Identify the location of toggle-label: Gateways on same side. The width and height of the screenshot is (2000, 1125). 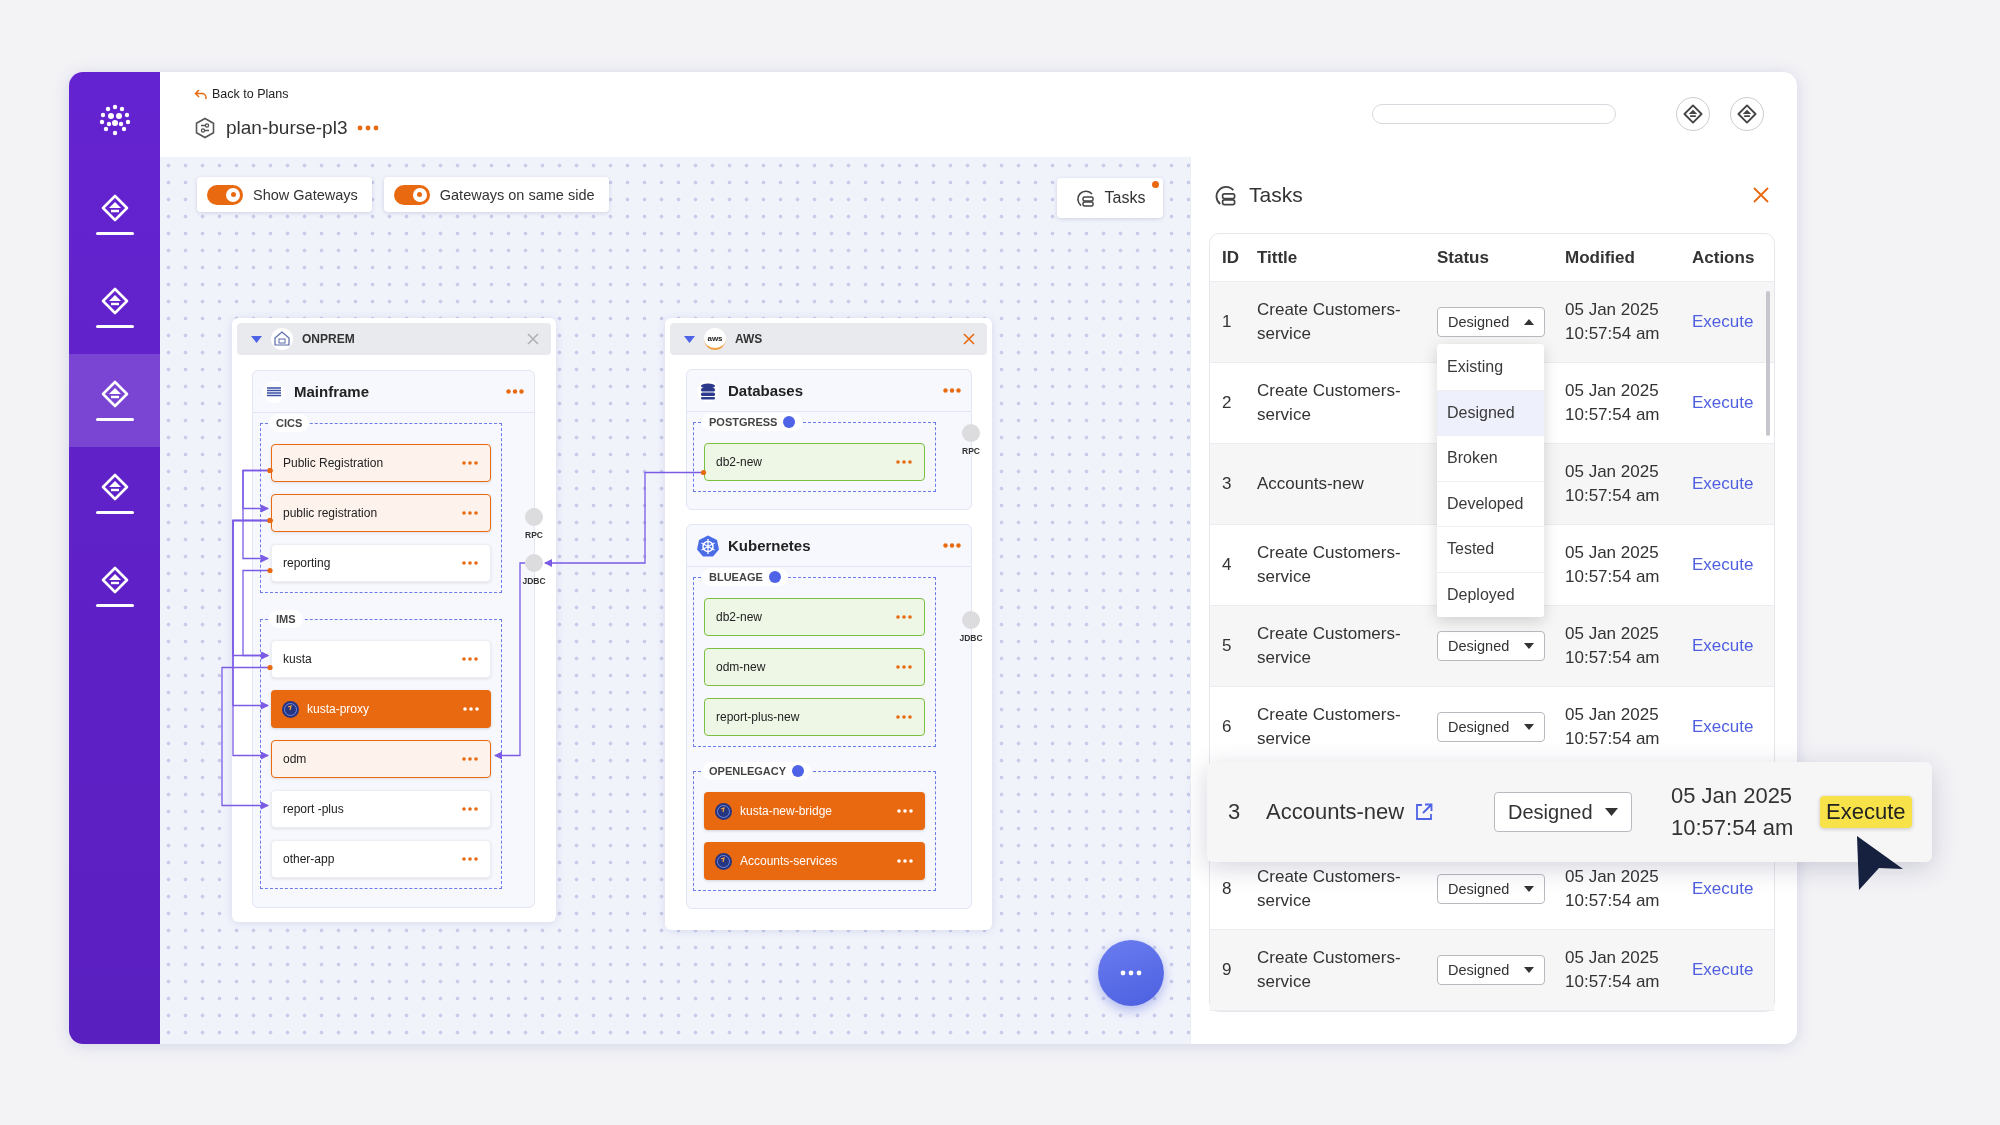
(517, 194).